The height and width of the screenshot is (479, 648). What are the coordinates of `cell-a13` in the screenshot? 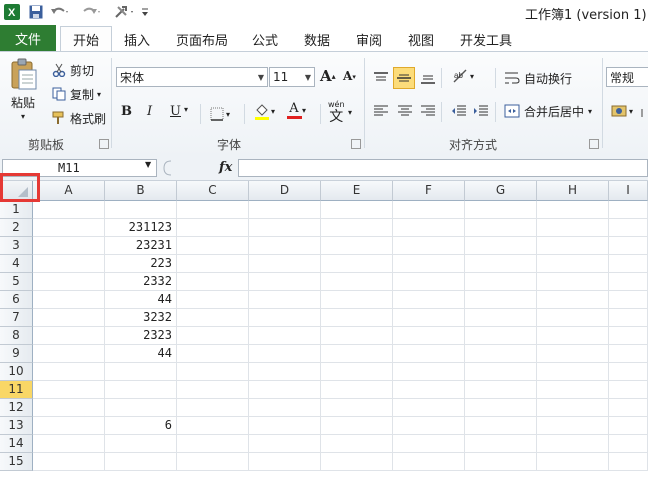 It's located at (69, 426).